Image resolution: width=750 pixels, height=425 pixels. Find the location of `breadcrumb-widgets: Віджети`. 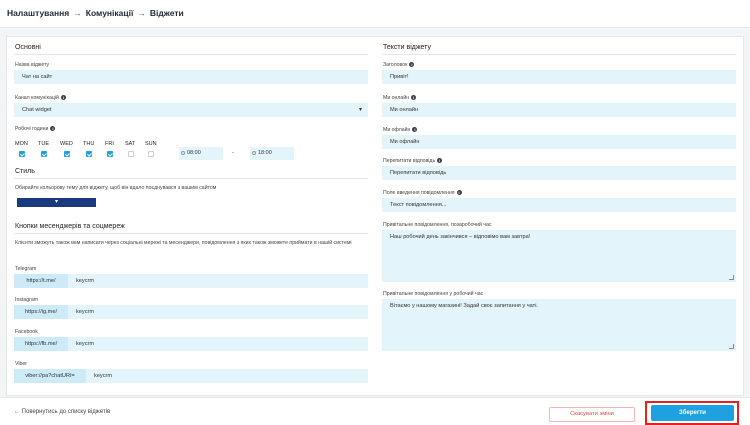

breadcrumb-widgets: Віджети is located at coordinates (166, 13).